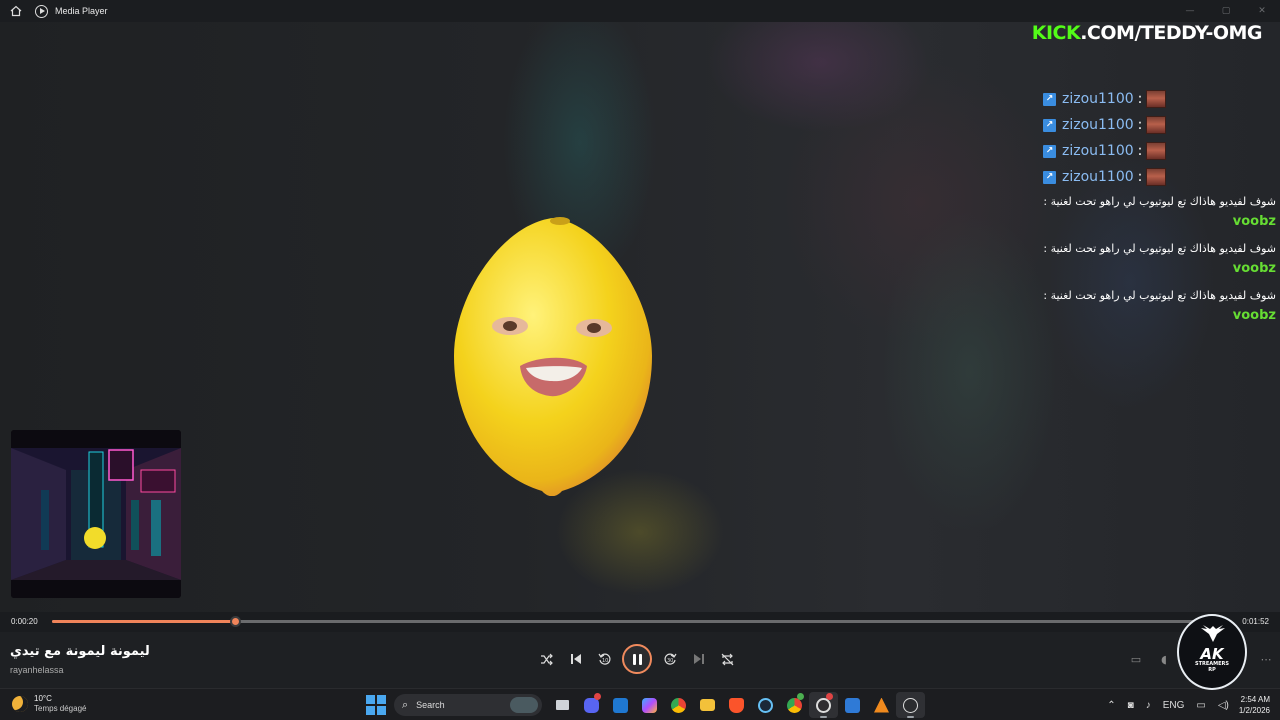  I want to click on home-icon, so click(16, 11).